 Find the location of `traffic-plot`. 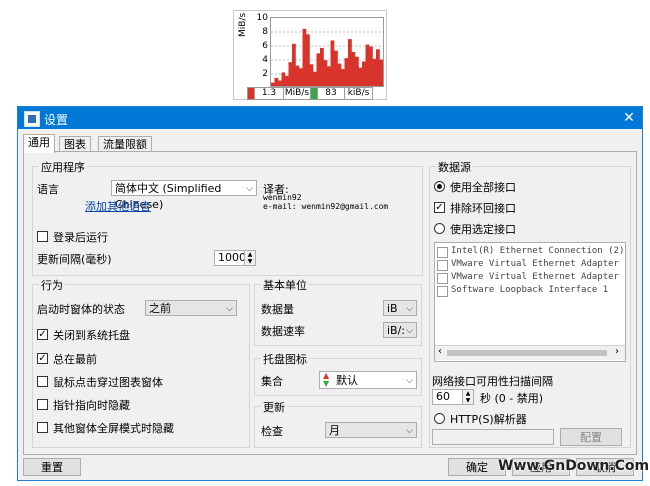

traffic-plot is located at coordinates (327, 52).